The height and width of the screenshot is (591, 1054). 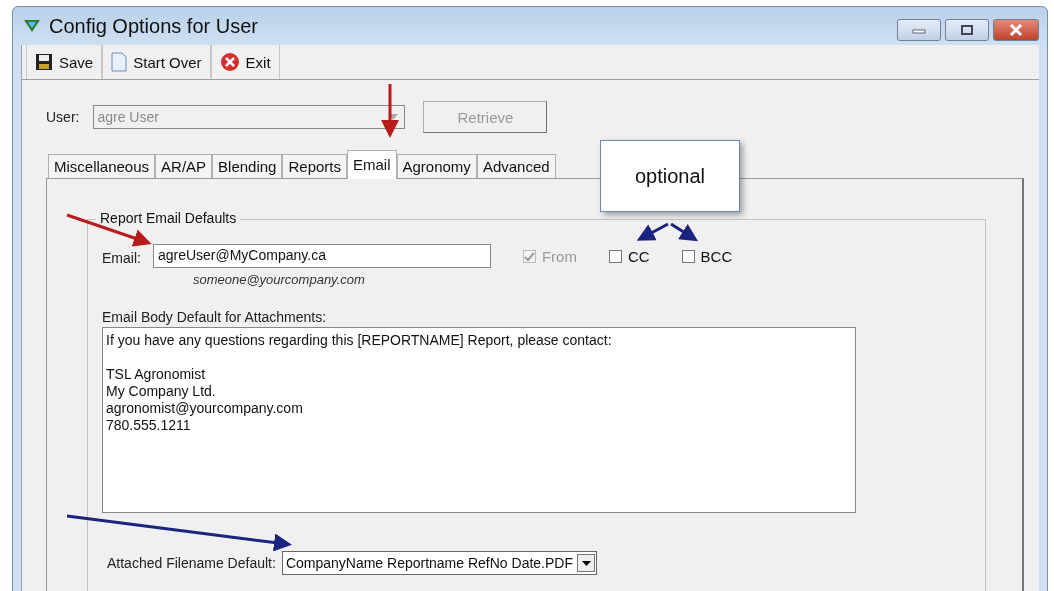 What do you see at coordinates (215, 317) in the screenshot?
I see `email-body-label: Email Body Default for Attachments:` at bounding box center [215, 317].